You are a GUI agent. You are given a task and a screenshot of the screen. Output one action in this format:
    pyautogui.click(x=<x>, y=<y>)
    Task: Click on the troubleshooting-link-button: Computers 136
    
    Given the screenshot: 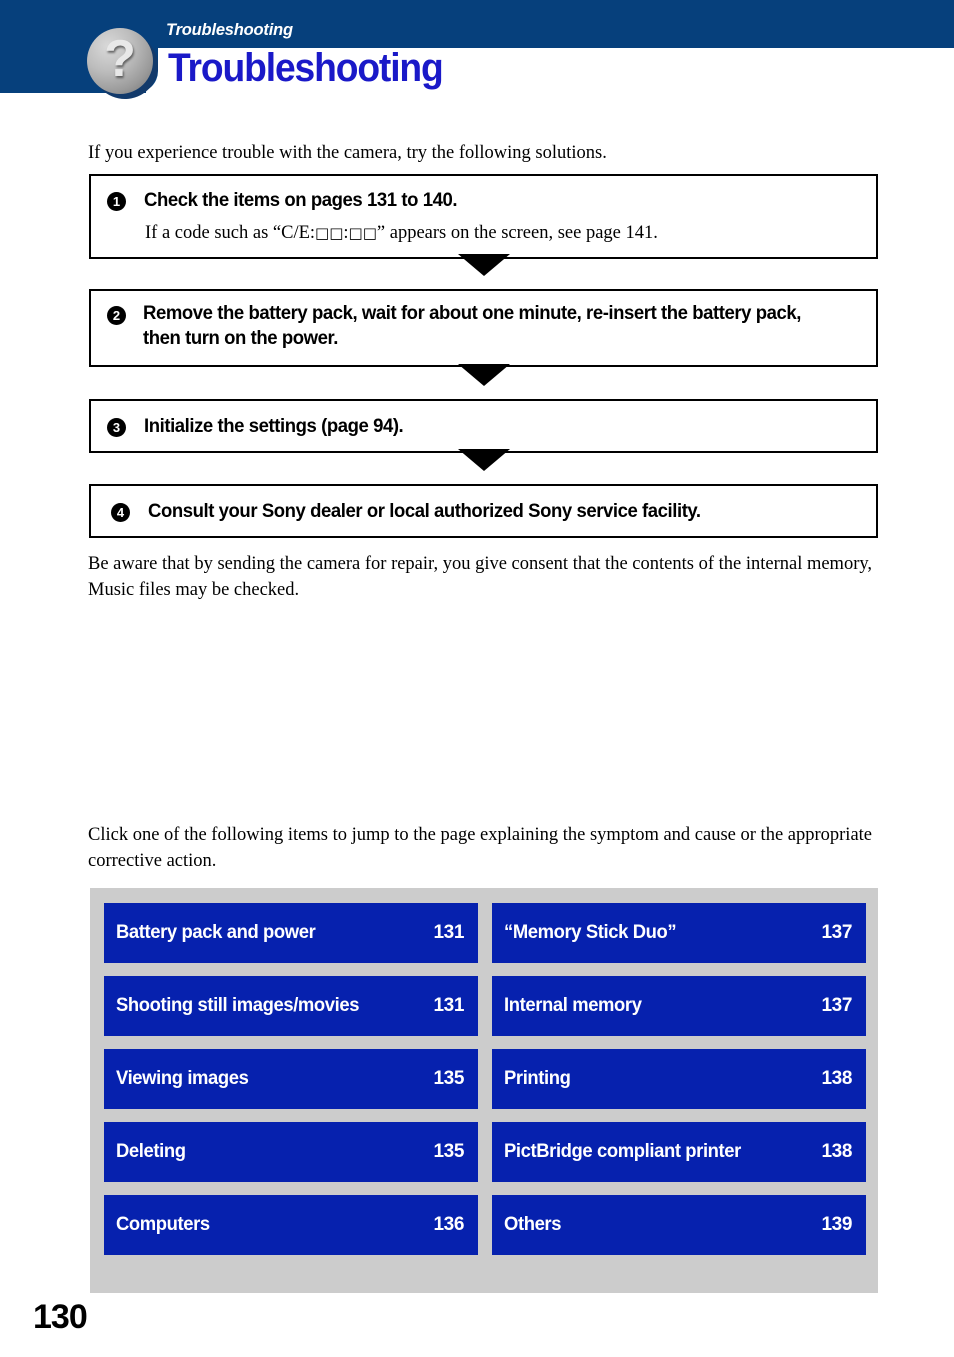 What is the action you would take?
    pyautogui.click(x=291, y=1225)
    